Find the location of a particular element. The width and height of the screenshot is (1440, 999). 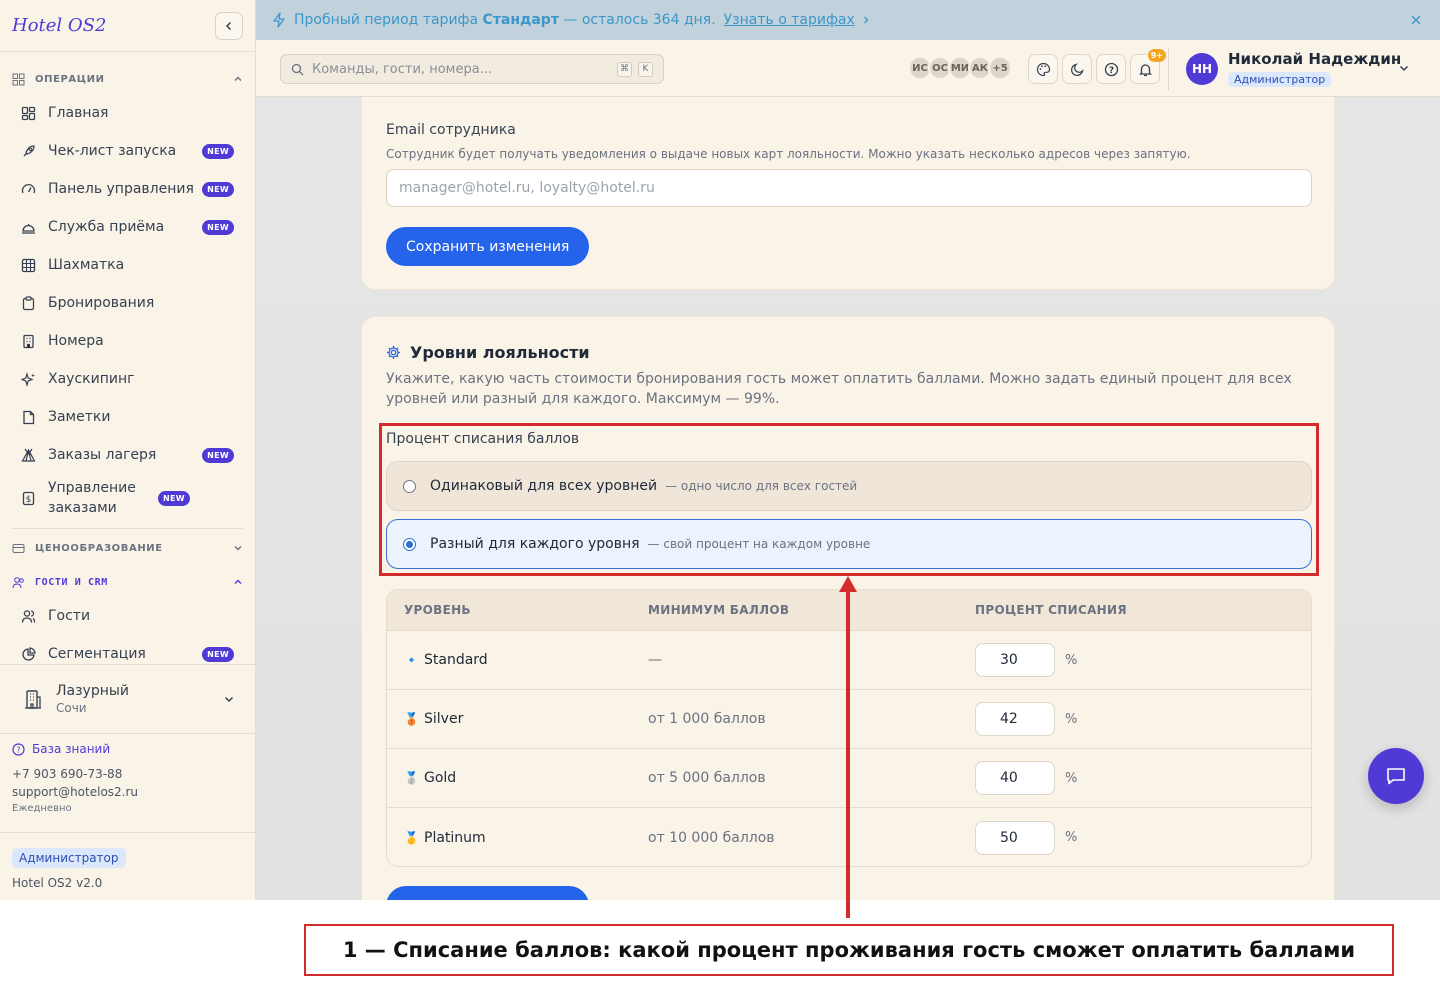

moon-icon is located at coordinates (1077, 69).